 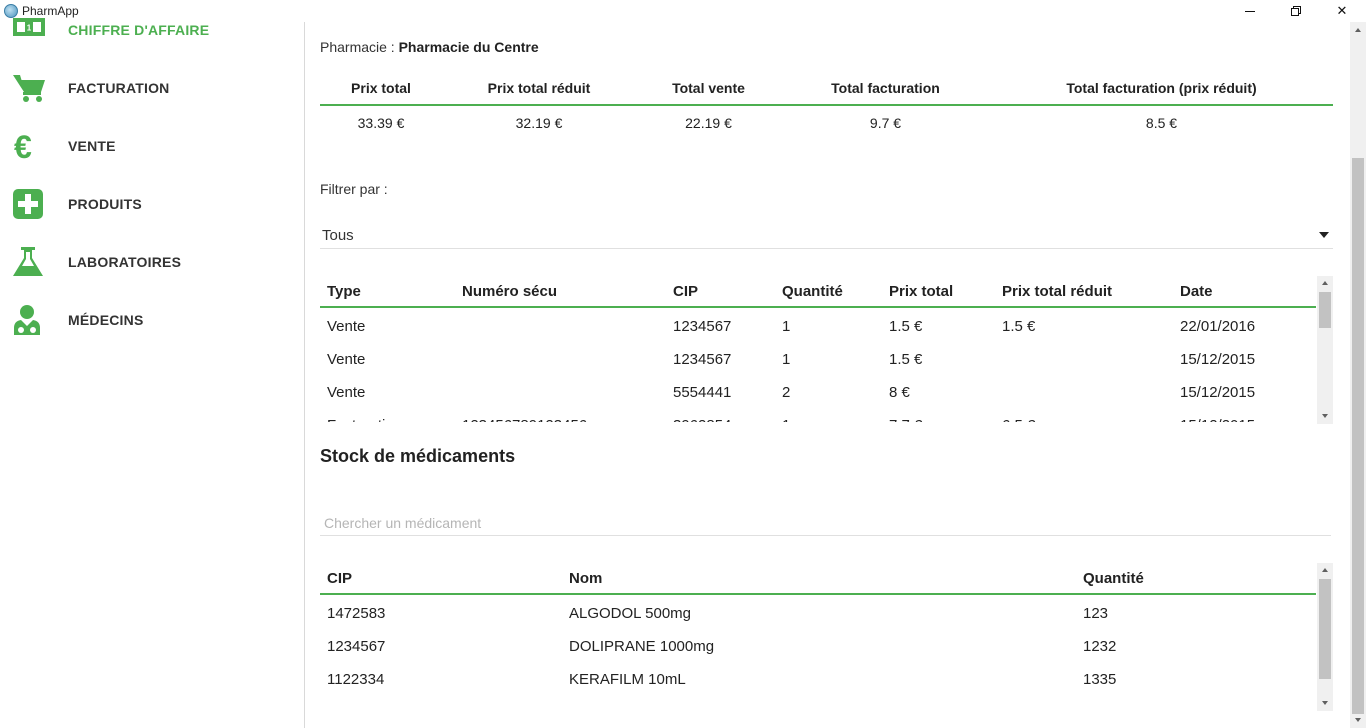 I want to click on totals-header-cell: Total facturation (prix réduit), so click(x=1161, y=88).